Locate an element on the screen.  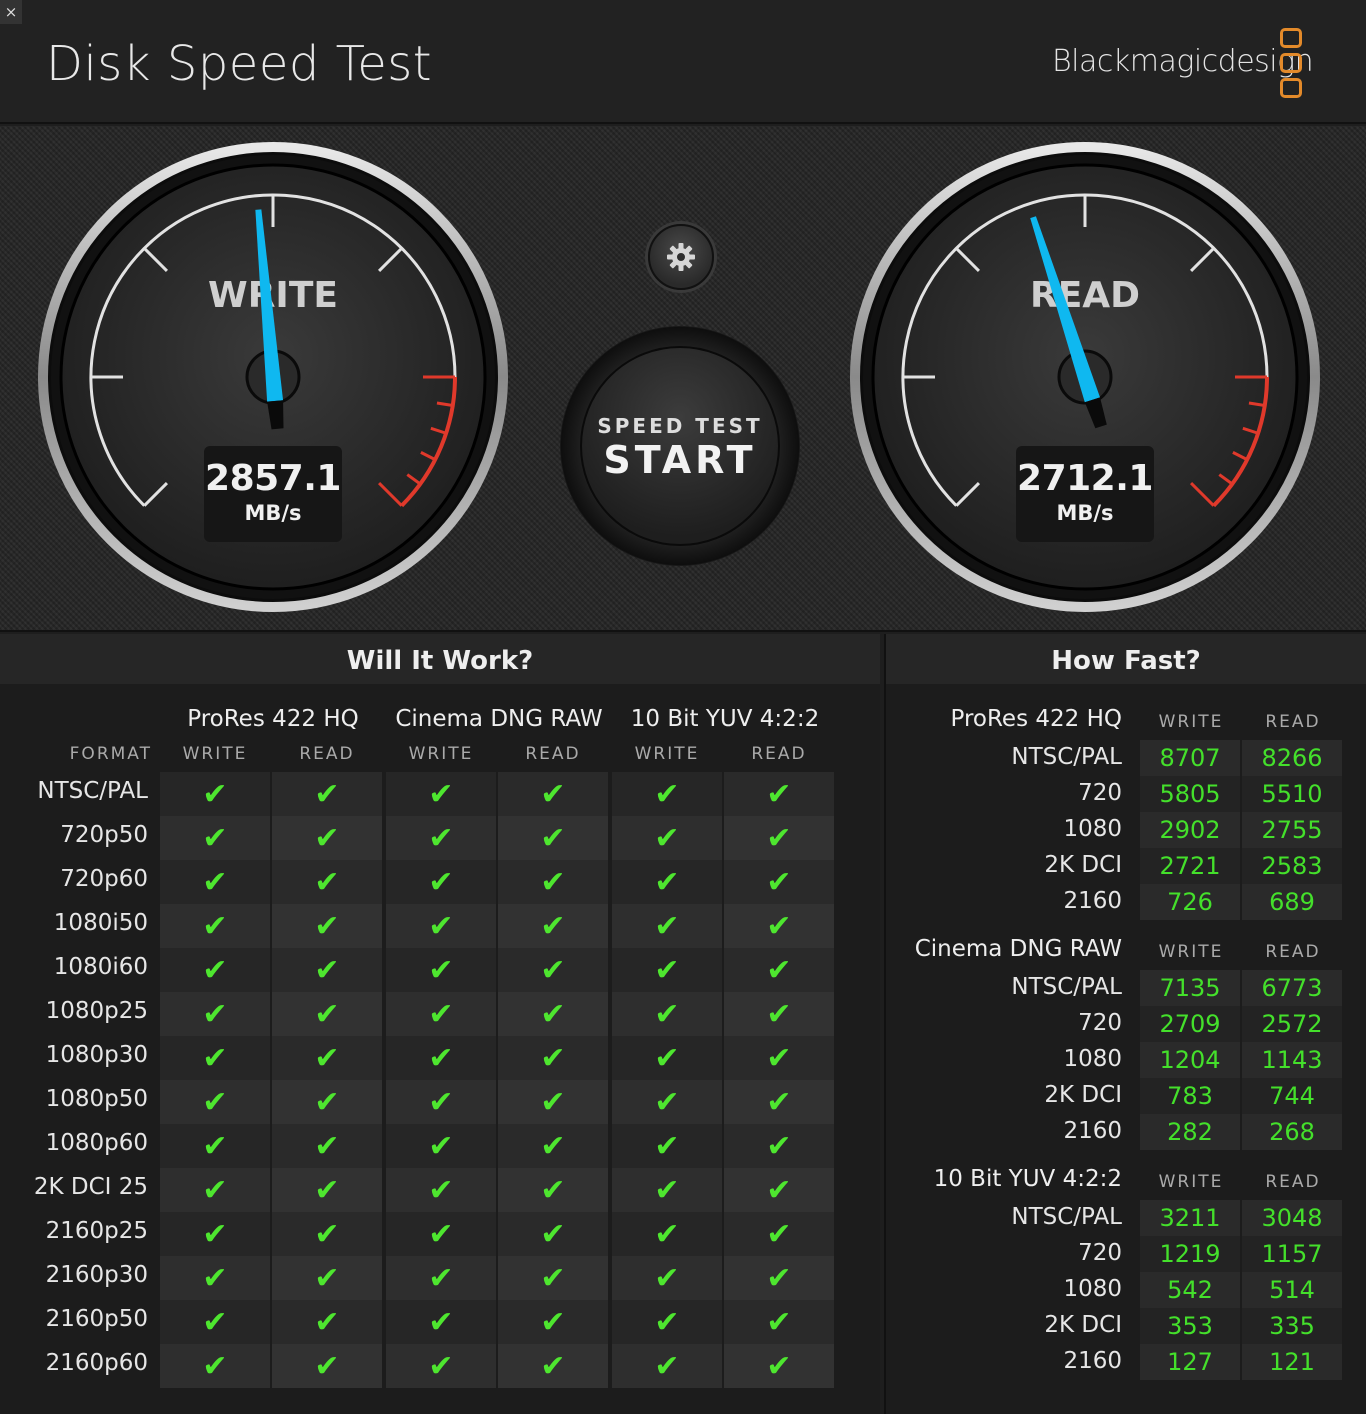
write-speed-cell: 726 is located at coordinates (1190, 902).